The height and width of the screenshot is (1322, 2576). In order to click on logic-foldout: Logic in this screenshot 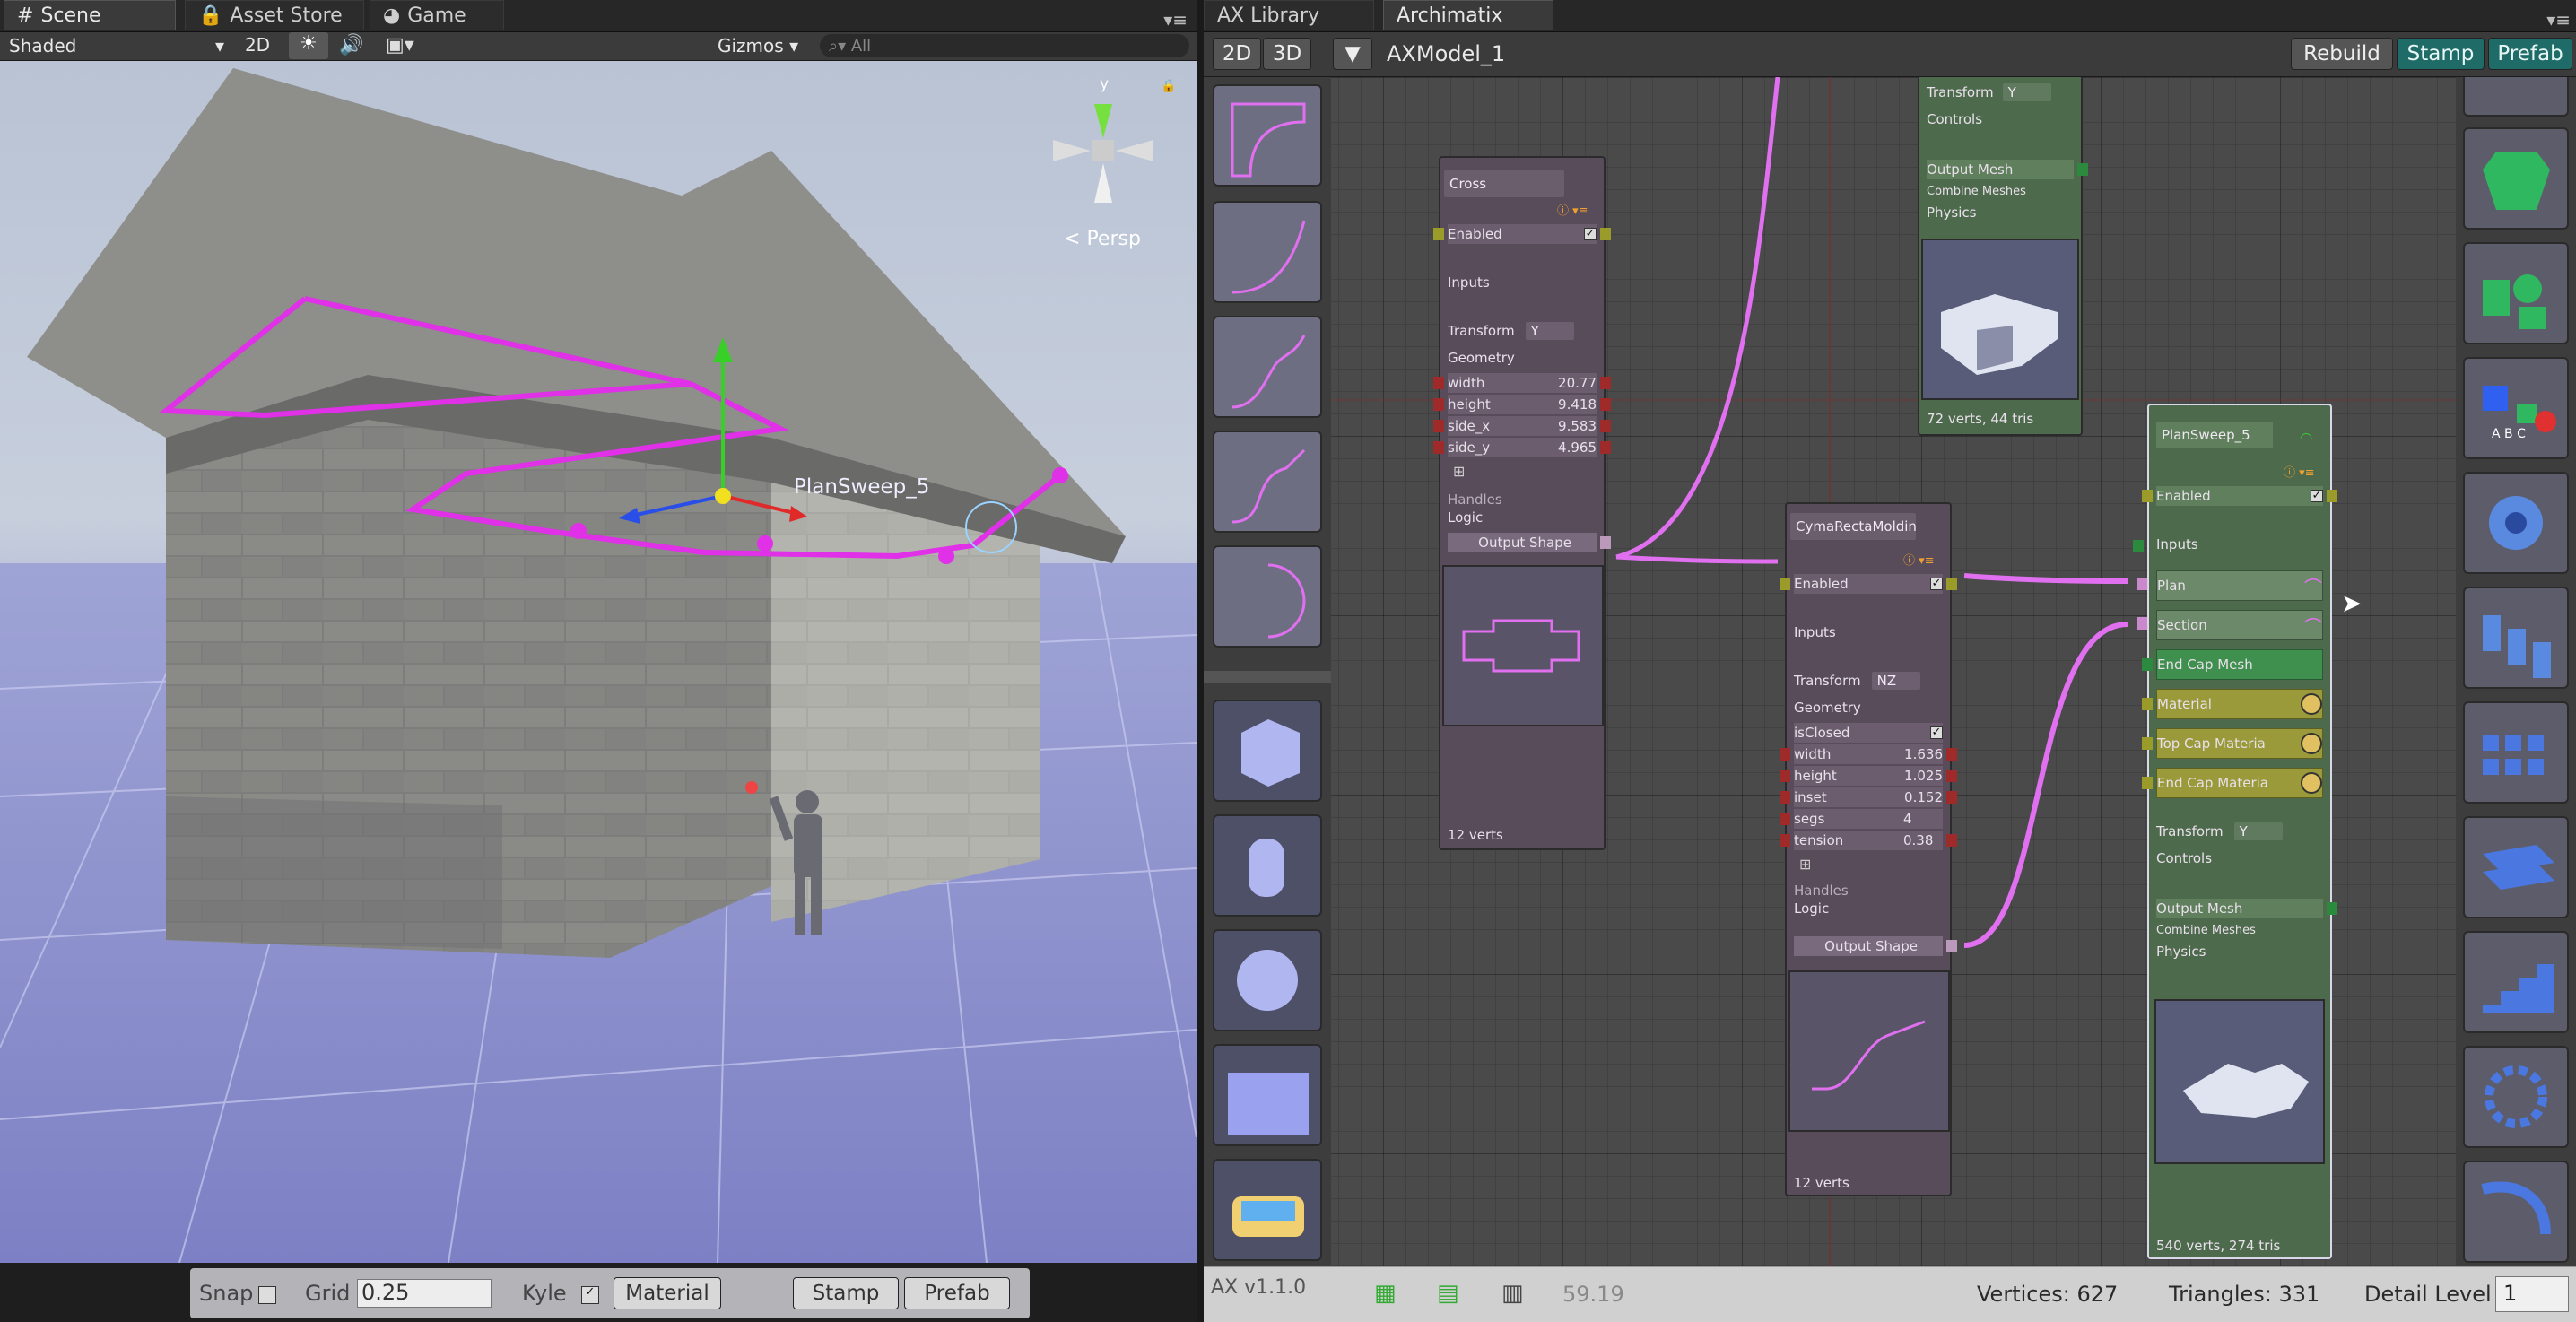, I will do `click(1522, 517)`.